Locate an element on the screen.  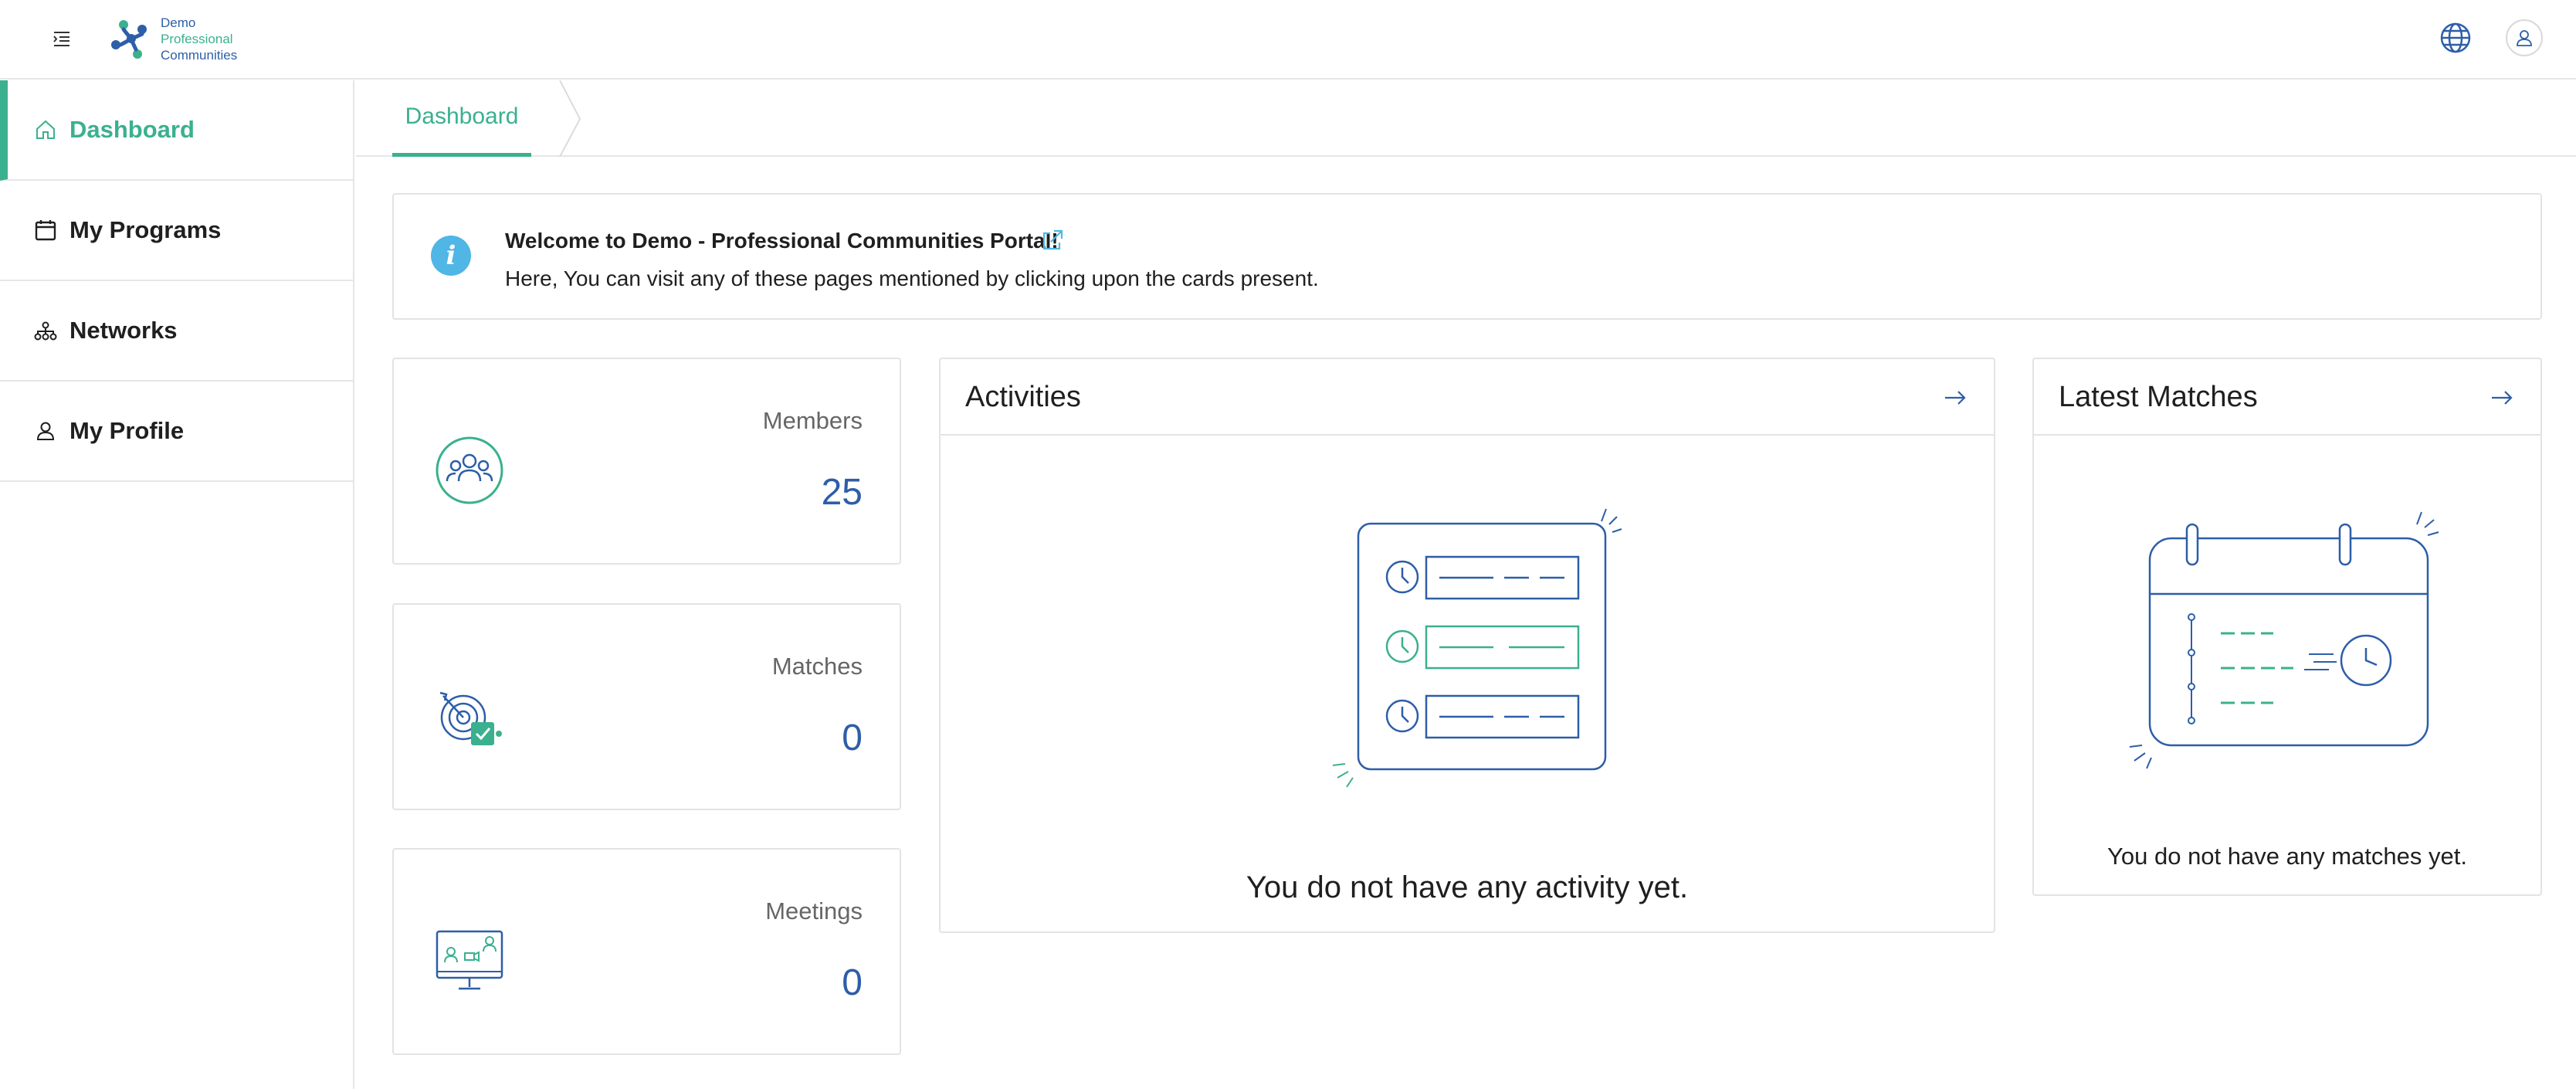
matches-card: Matches 0 is located at coordinates (646, 706).